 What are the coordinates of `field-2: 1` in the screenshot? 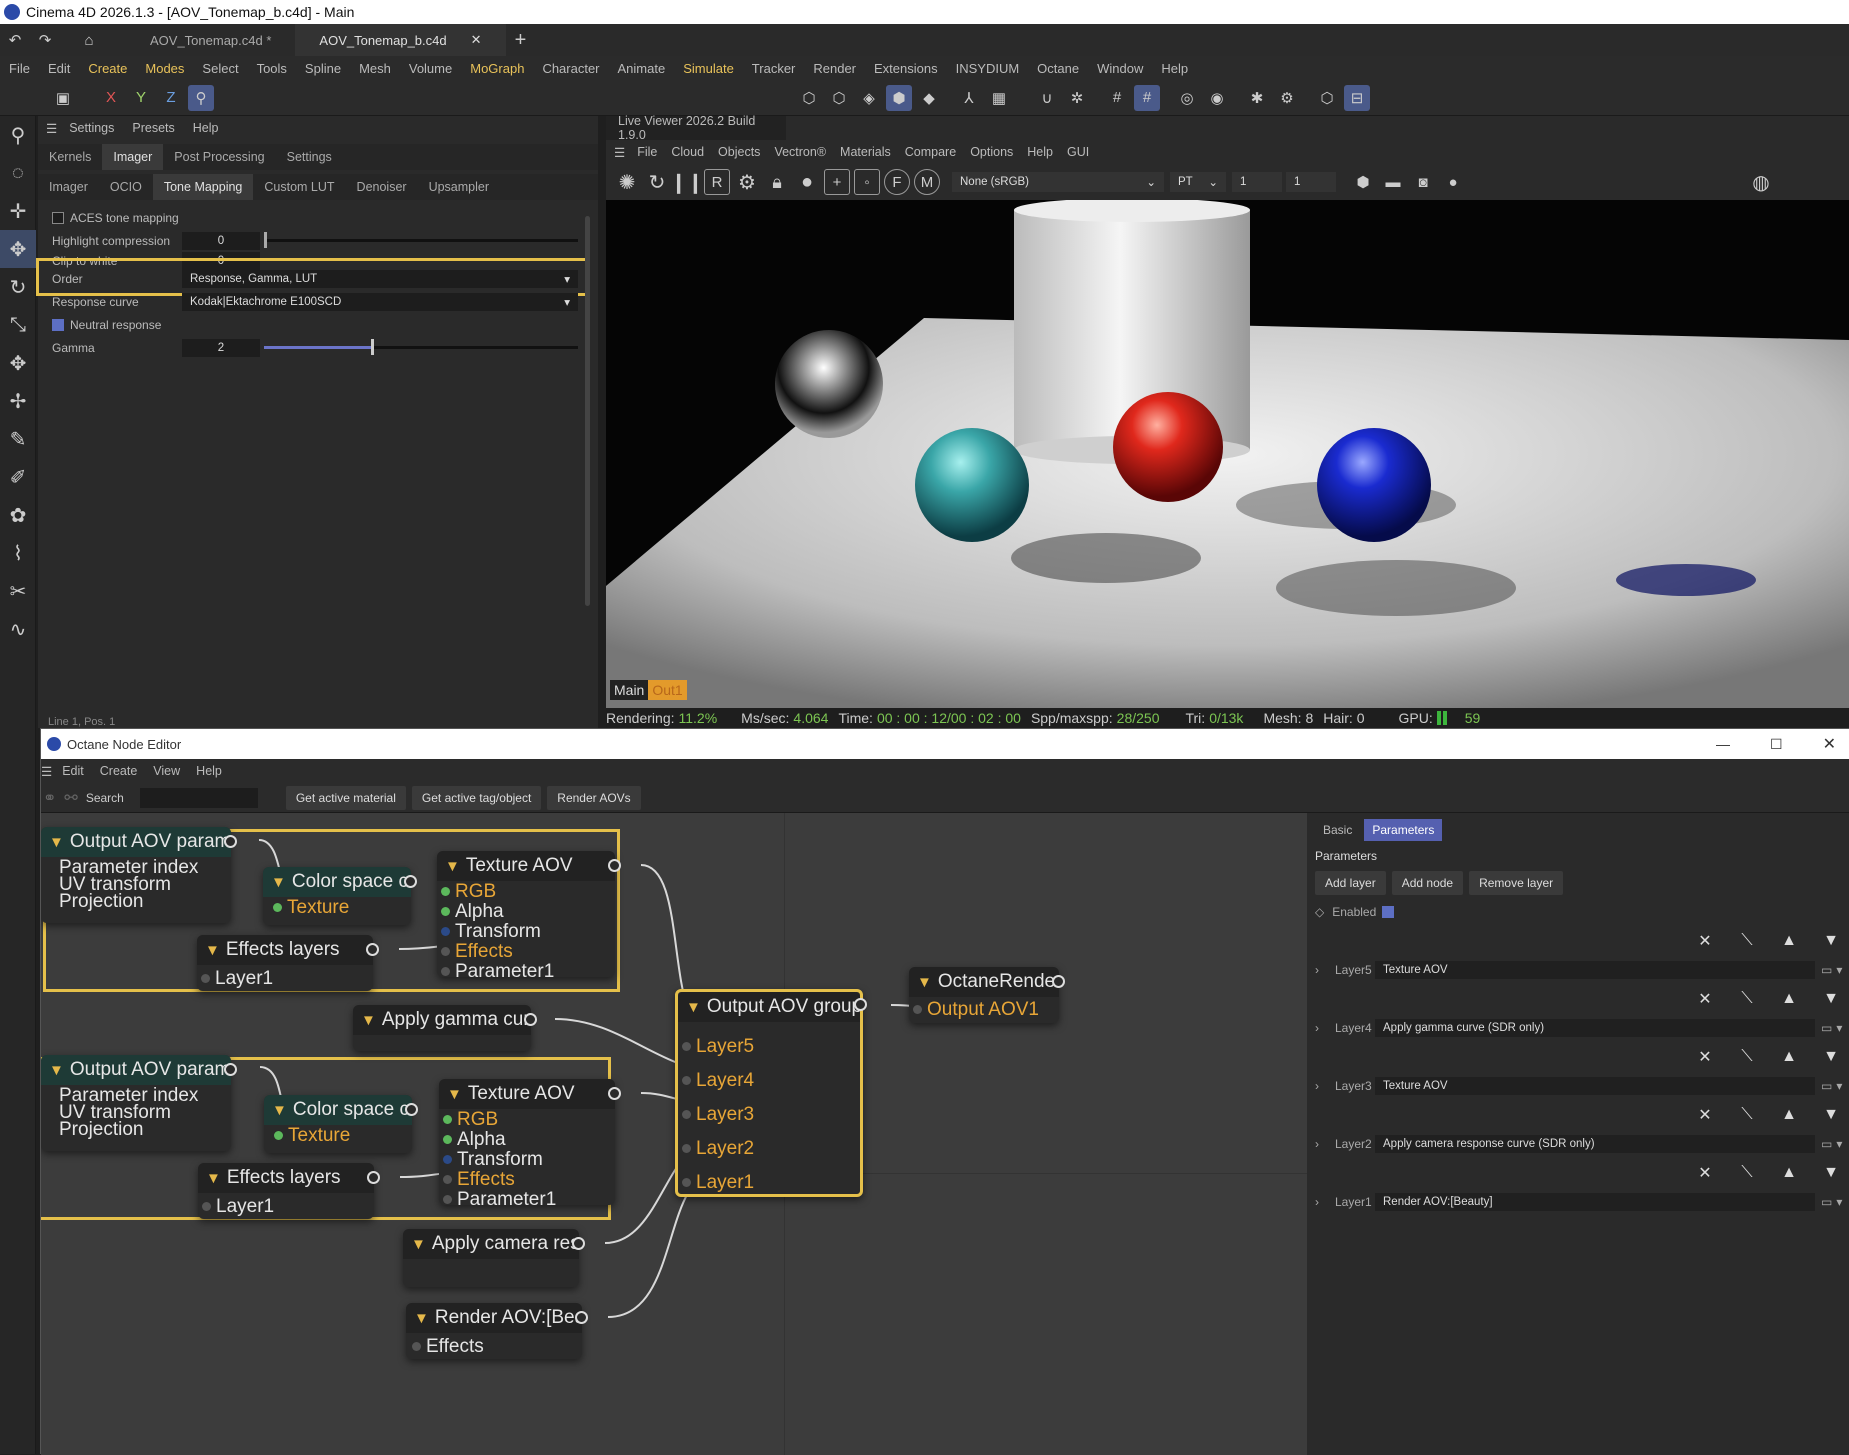 It's located at (1311, 182).